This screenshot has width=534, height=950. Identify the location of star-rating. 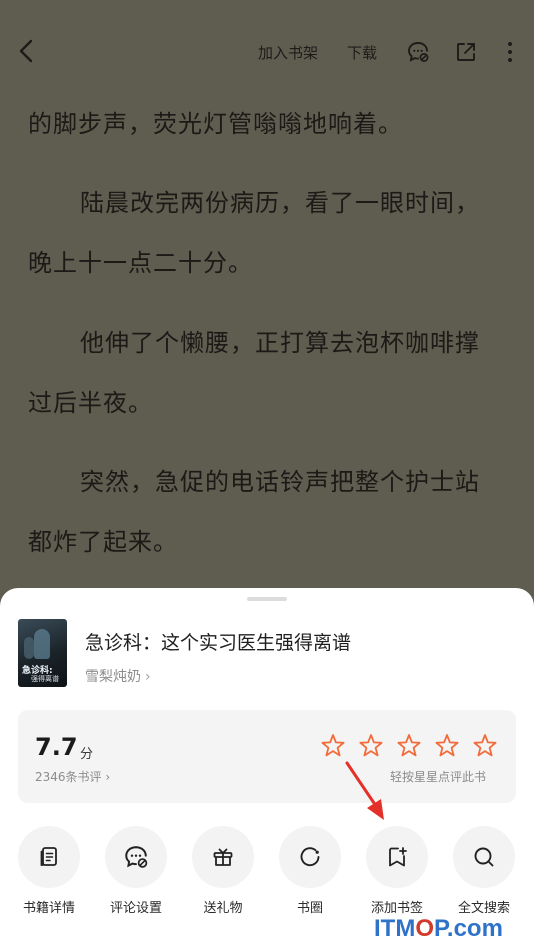
(409, 747).